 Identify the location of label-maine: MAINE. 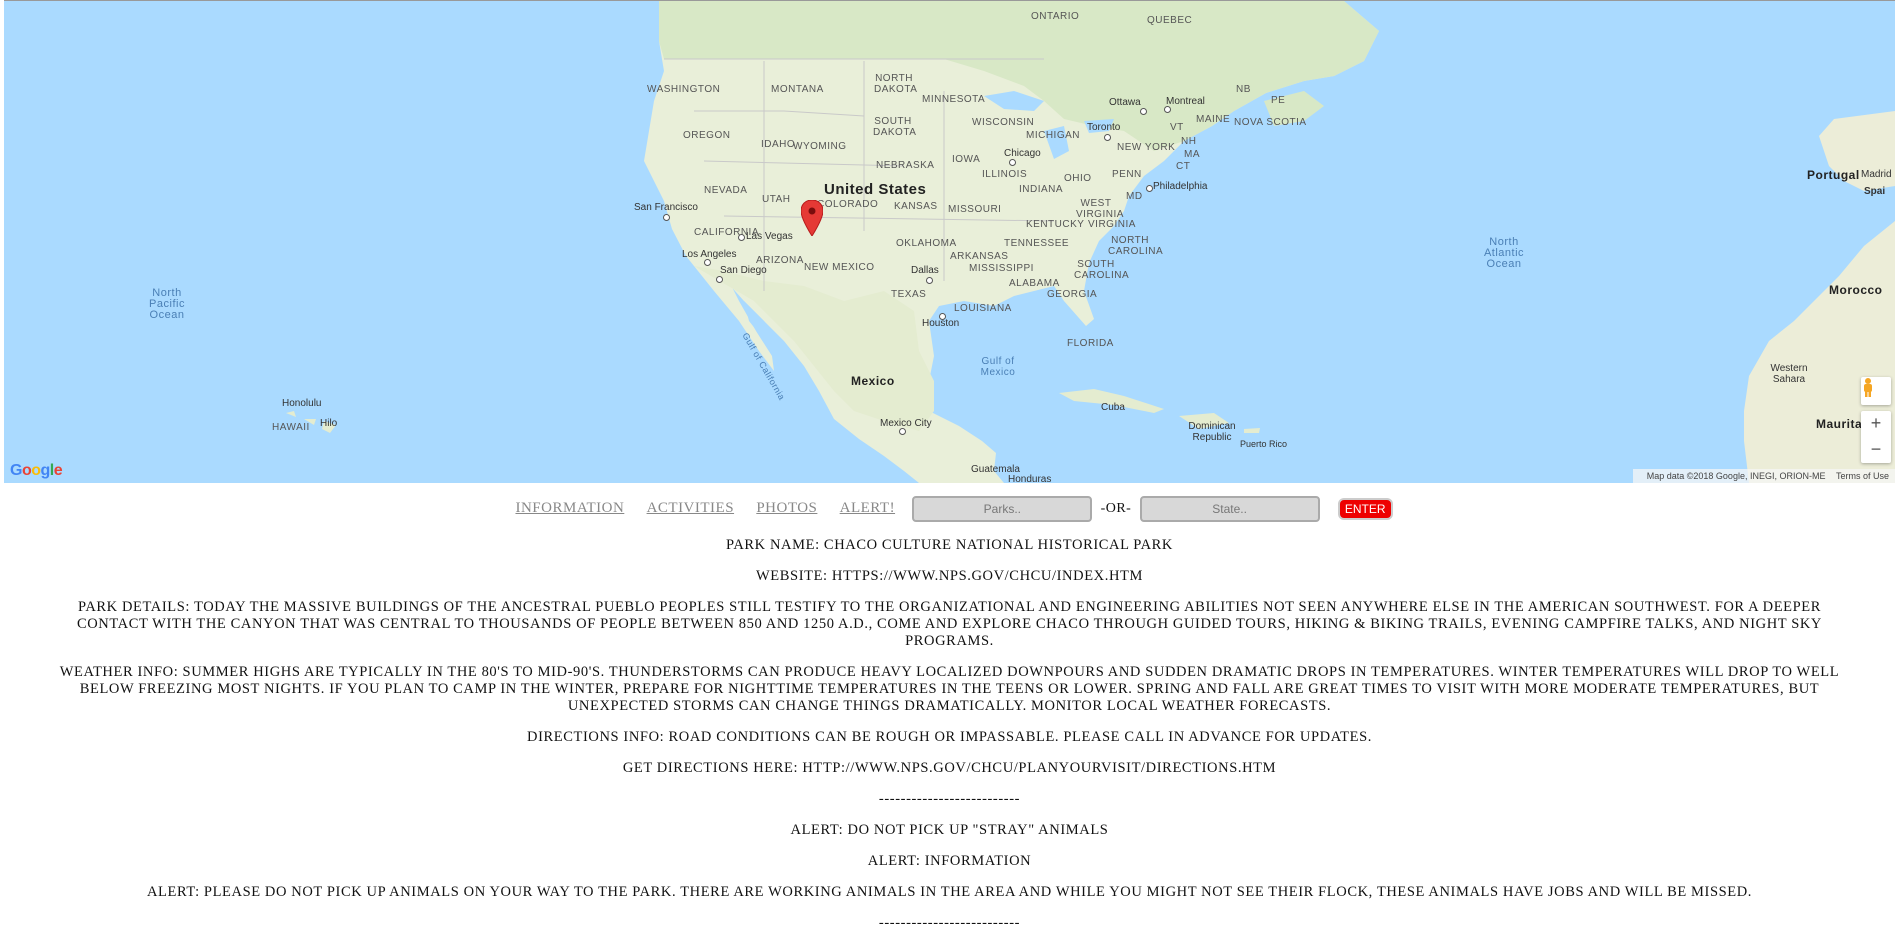
(1213, 119).